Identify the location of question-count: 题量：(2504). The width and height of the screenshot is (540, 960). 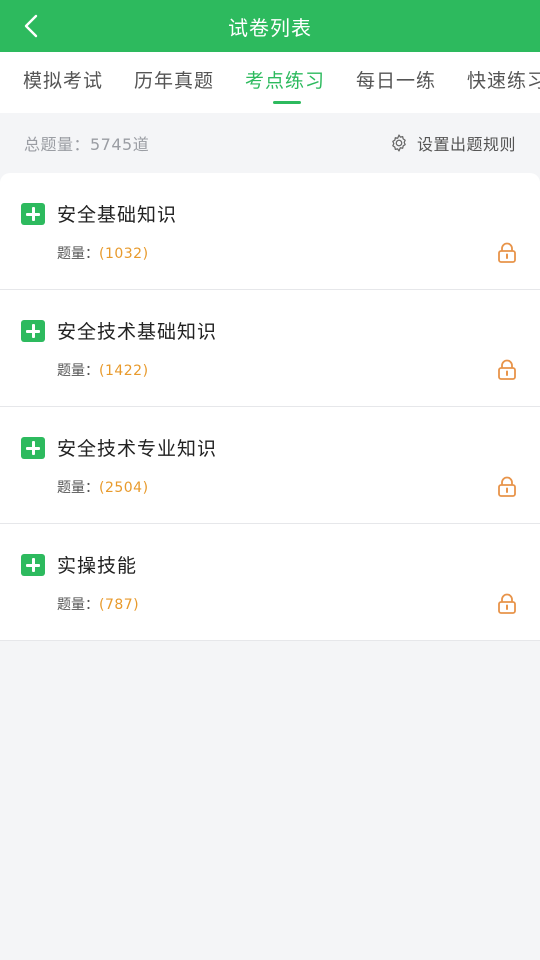
(103, 487).